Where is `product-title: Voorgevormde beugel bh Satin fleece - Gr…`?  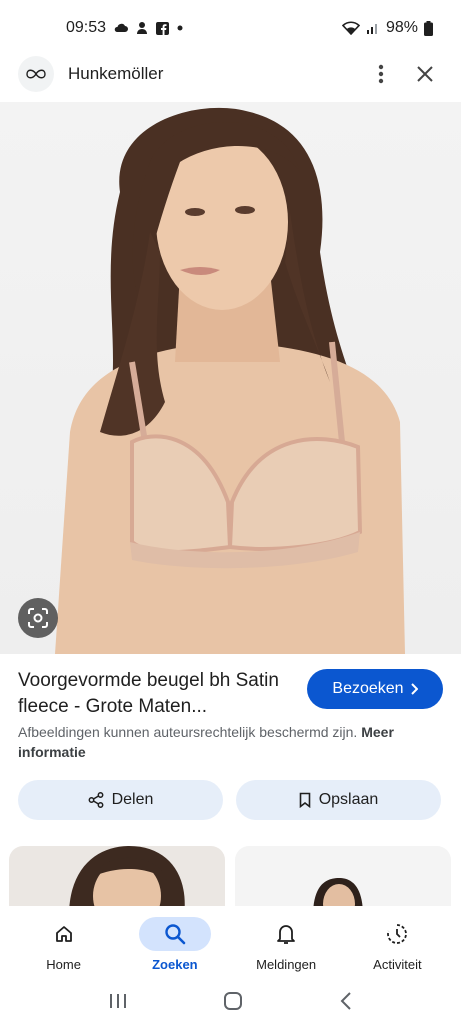 product-title: Voorgevormde beugel bh Satin fleece - Gr… is located at coordinates (154, 694).